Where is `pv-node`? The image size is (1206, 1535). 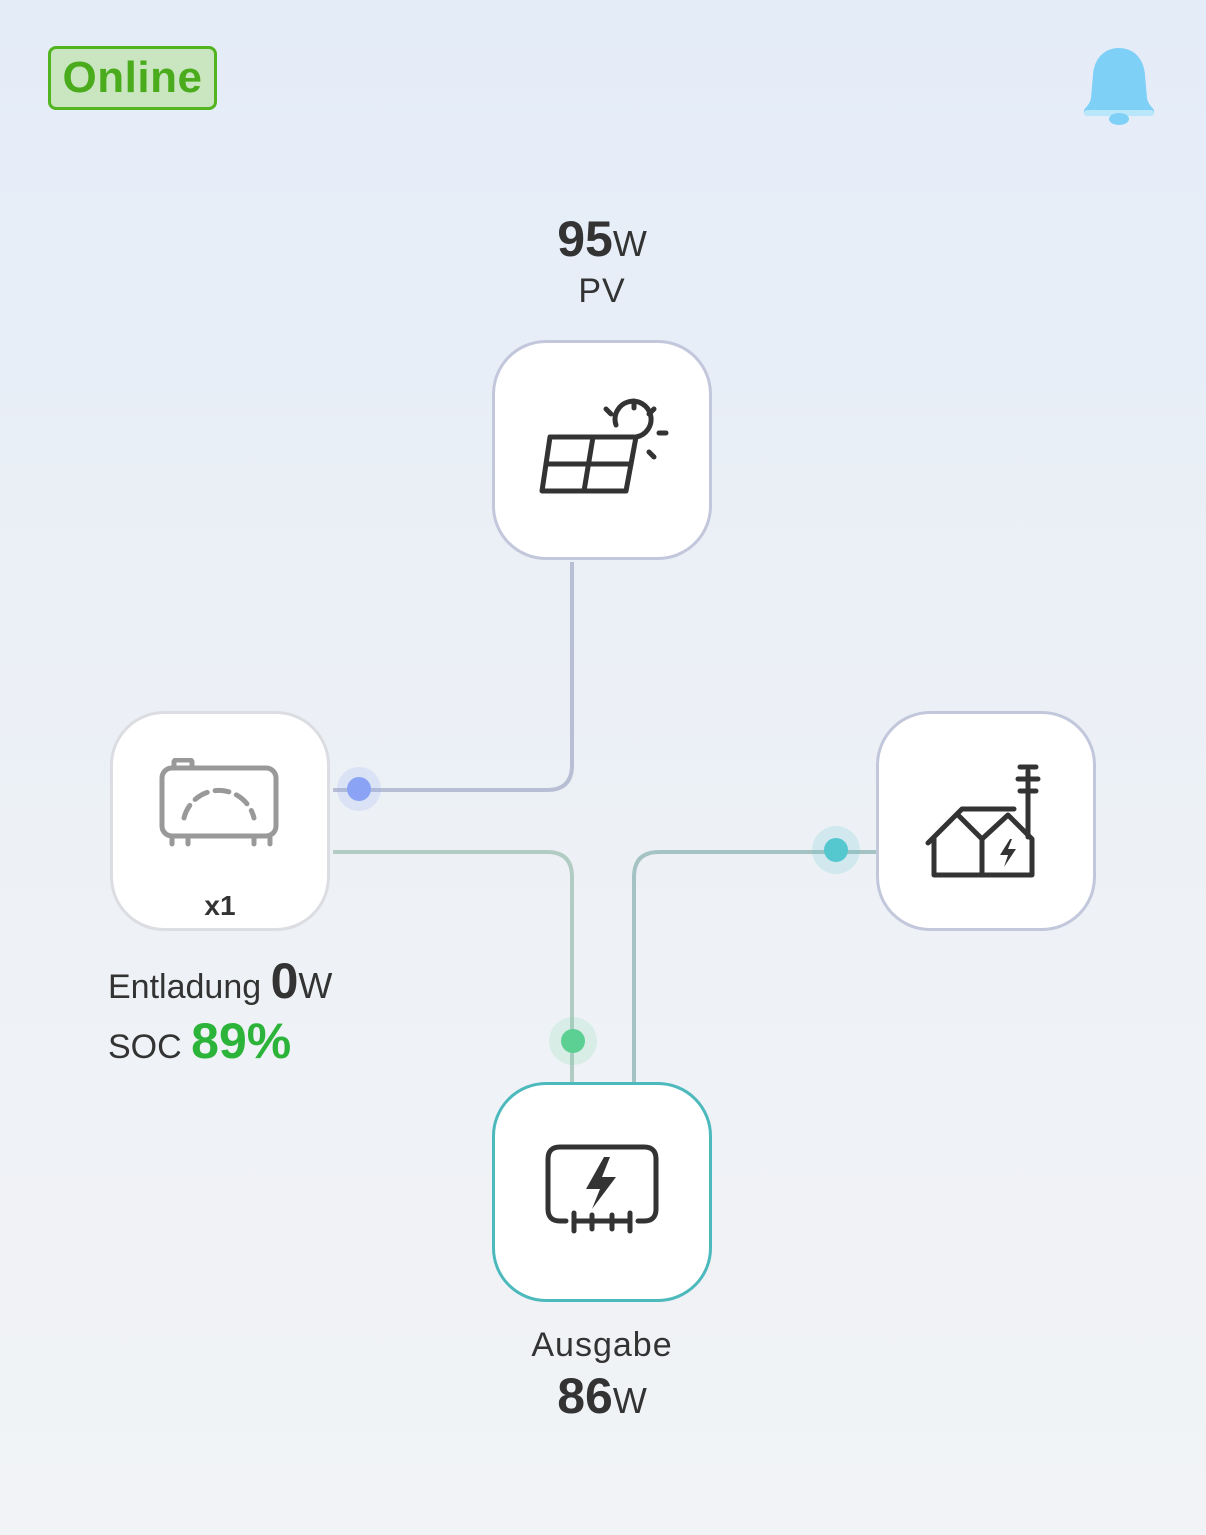 pv-node is located at coordinates (602, 450).